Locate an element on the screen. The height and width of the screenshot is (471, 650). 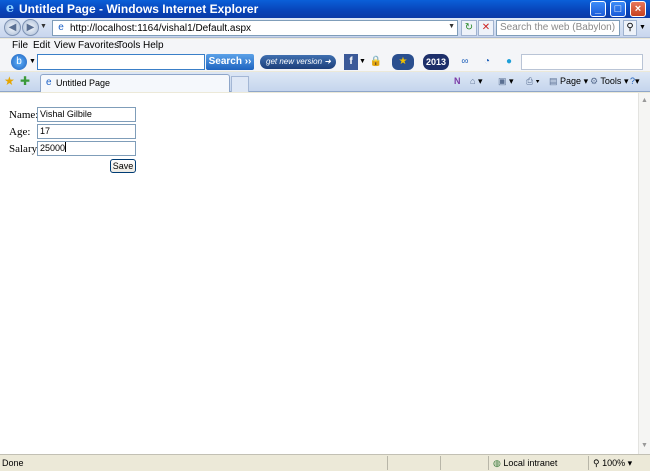
salary-label: Salary: is located at coordinates (25, 149).